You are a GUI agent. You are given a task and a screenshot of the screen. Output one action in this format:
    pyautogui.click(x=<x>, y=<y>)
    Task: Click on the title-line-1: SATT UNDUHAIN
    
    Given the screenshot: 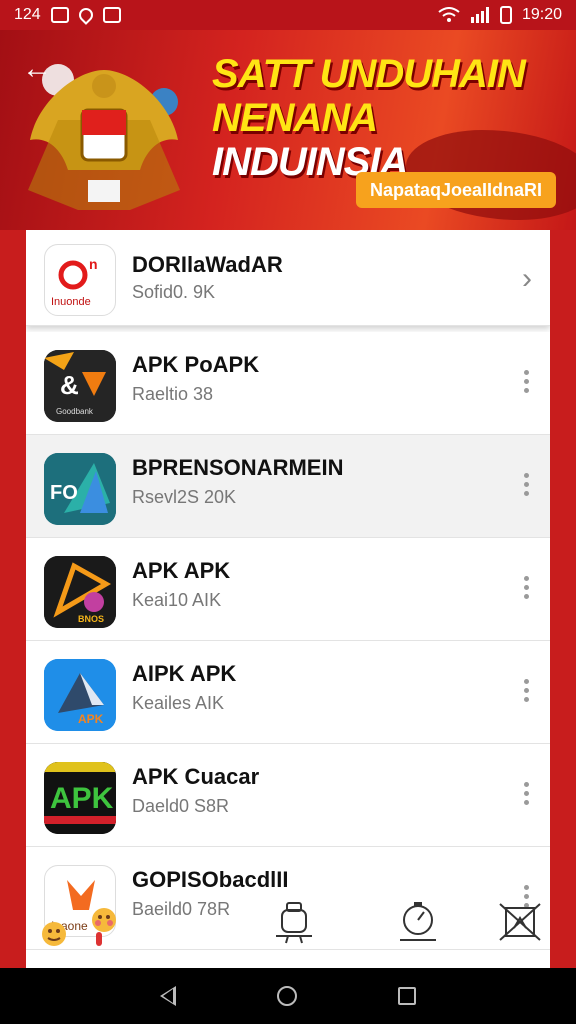 What is the action you would take?
    pyautogui.click(x=369, y=74)
    